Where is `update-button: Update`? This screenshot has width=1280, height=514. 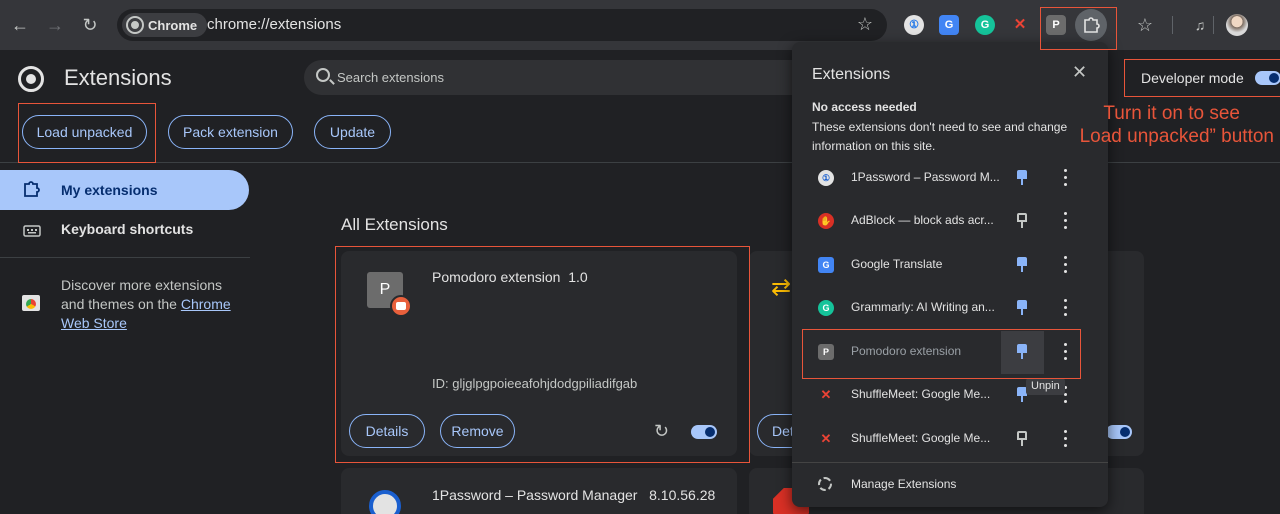
update-button: Update is located at coordinates (352, 132).